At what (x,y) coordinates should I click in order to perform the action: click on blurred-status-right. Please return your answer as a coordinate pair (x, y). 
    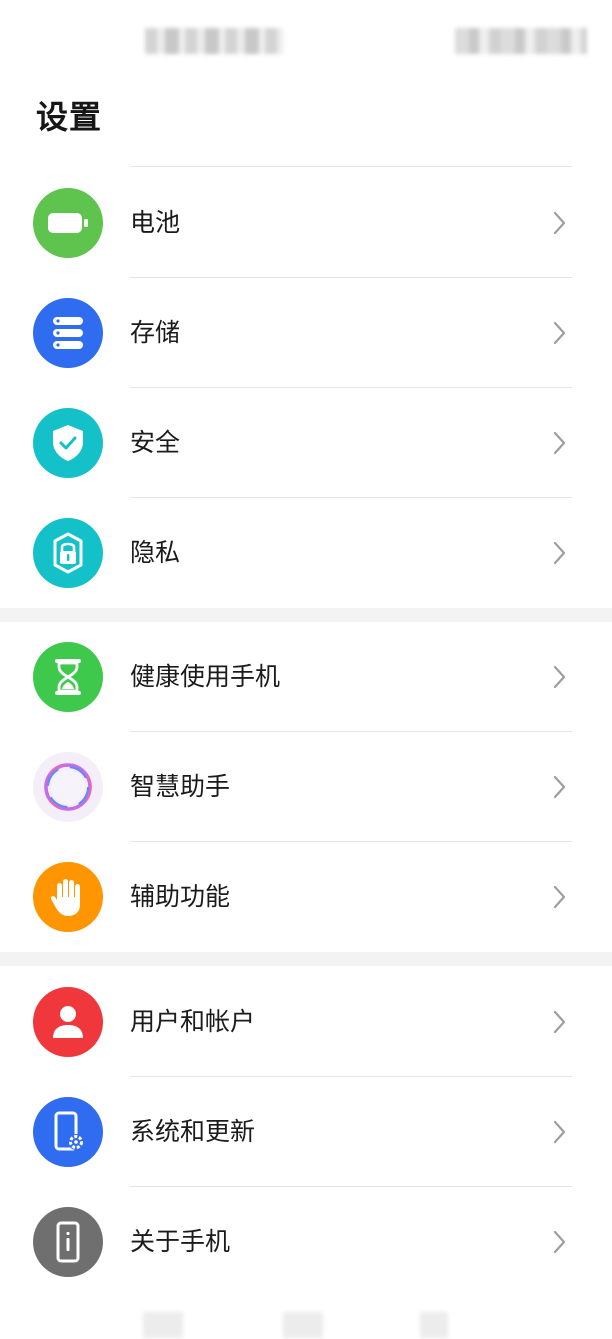
    Looking at the image, I should click on (521, 41).